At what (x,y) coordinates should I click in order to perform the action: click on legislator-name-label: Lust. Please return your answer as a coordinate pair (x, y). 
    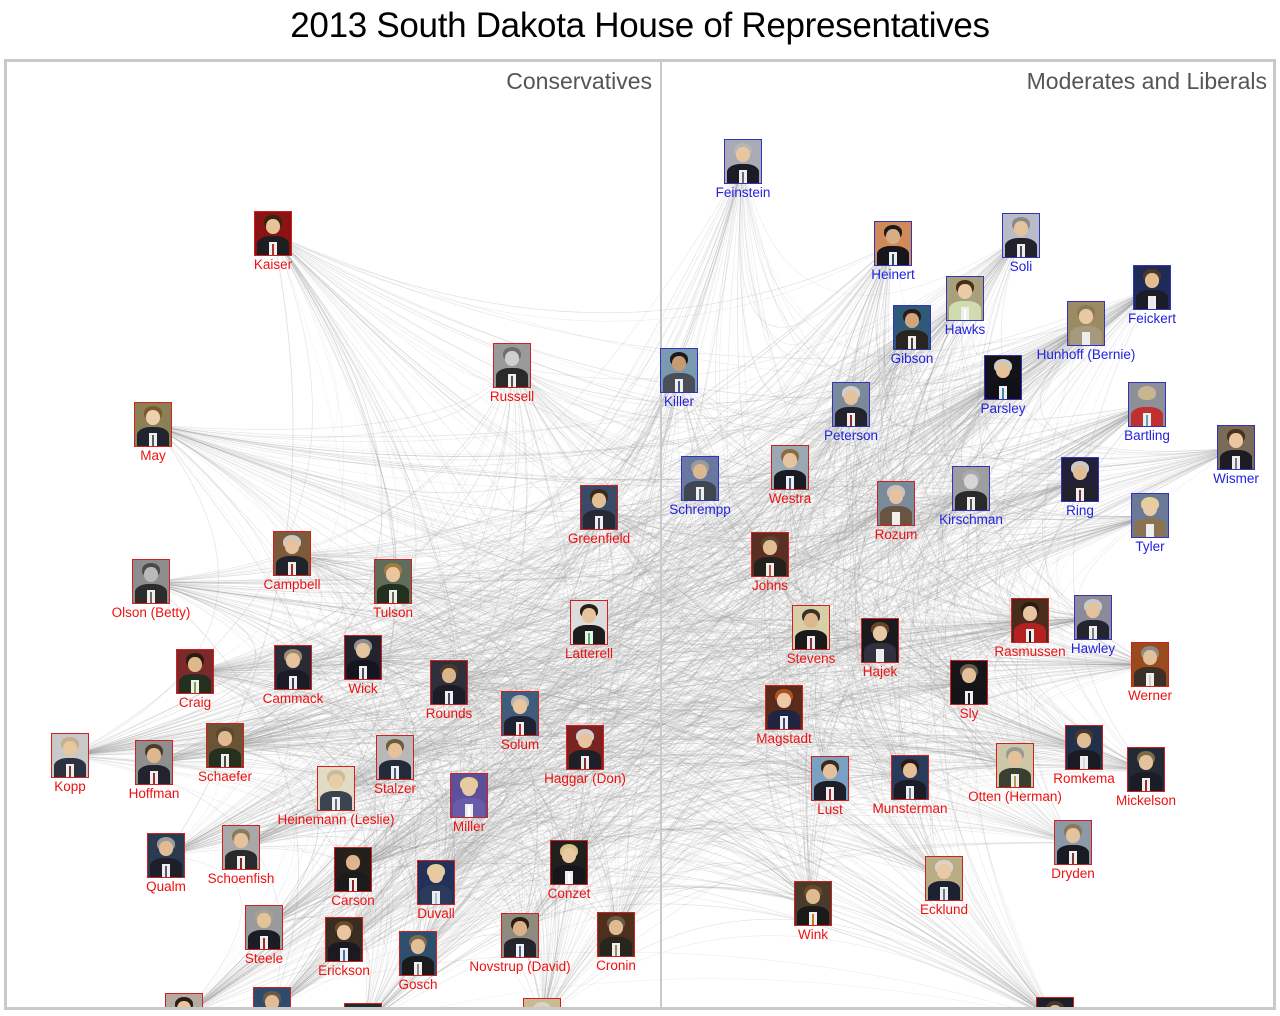
    Looking at the image, I should click on (830, 809).